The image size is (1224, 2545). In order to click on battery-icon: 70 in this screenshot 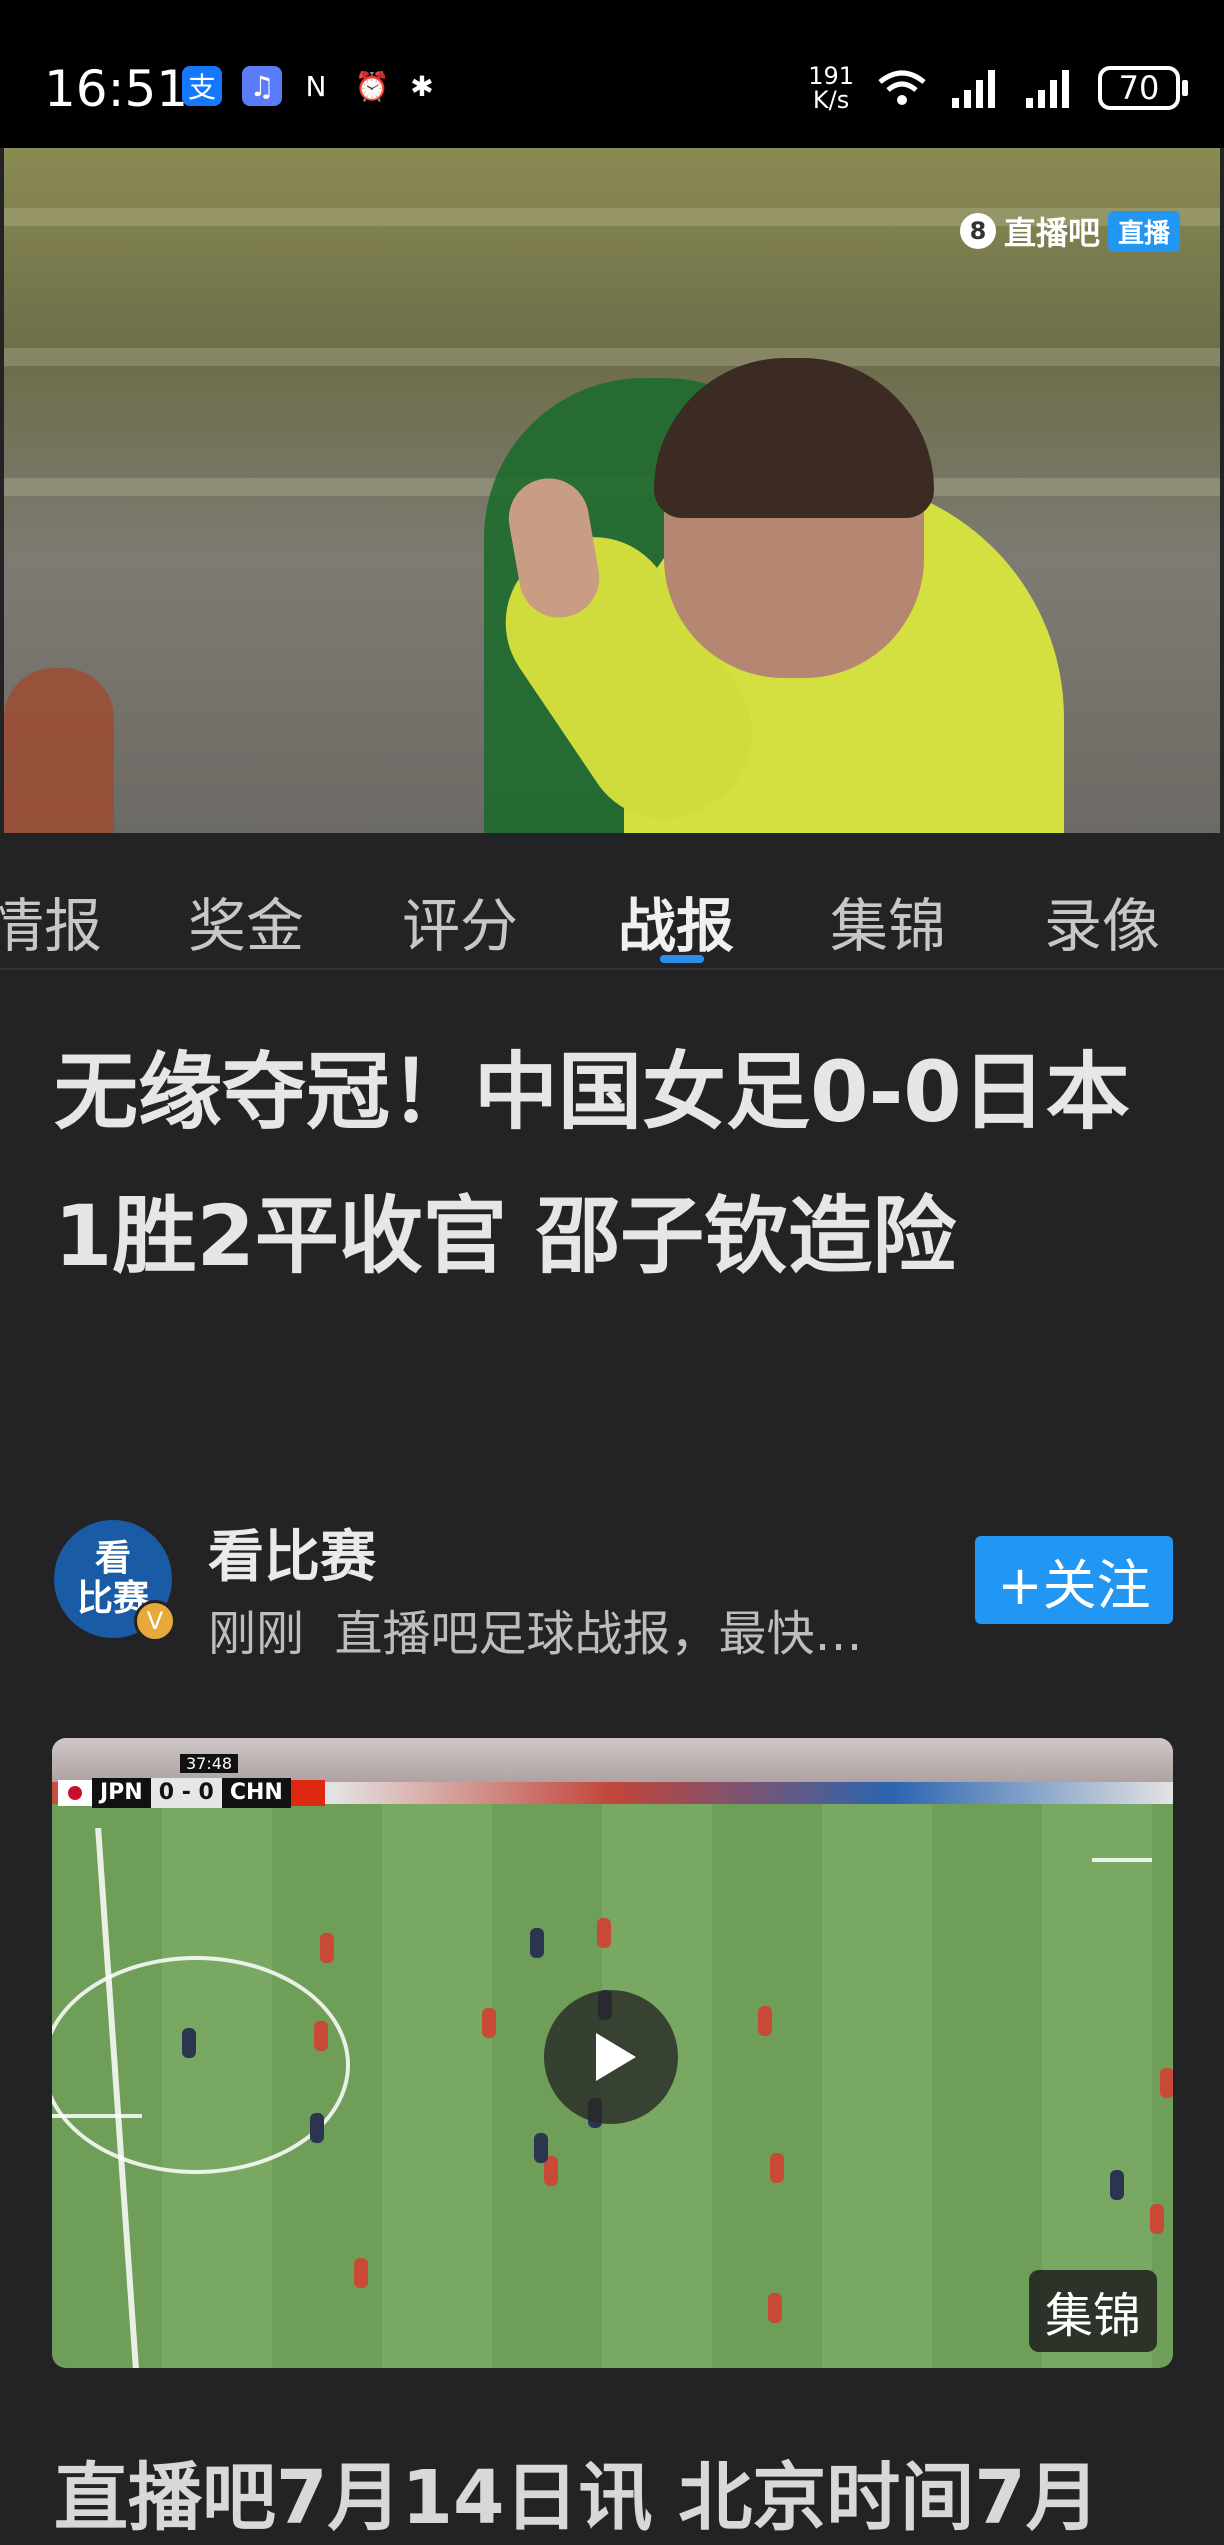, I will do `click(1143, 88)`.